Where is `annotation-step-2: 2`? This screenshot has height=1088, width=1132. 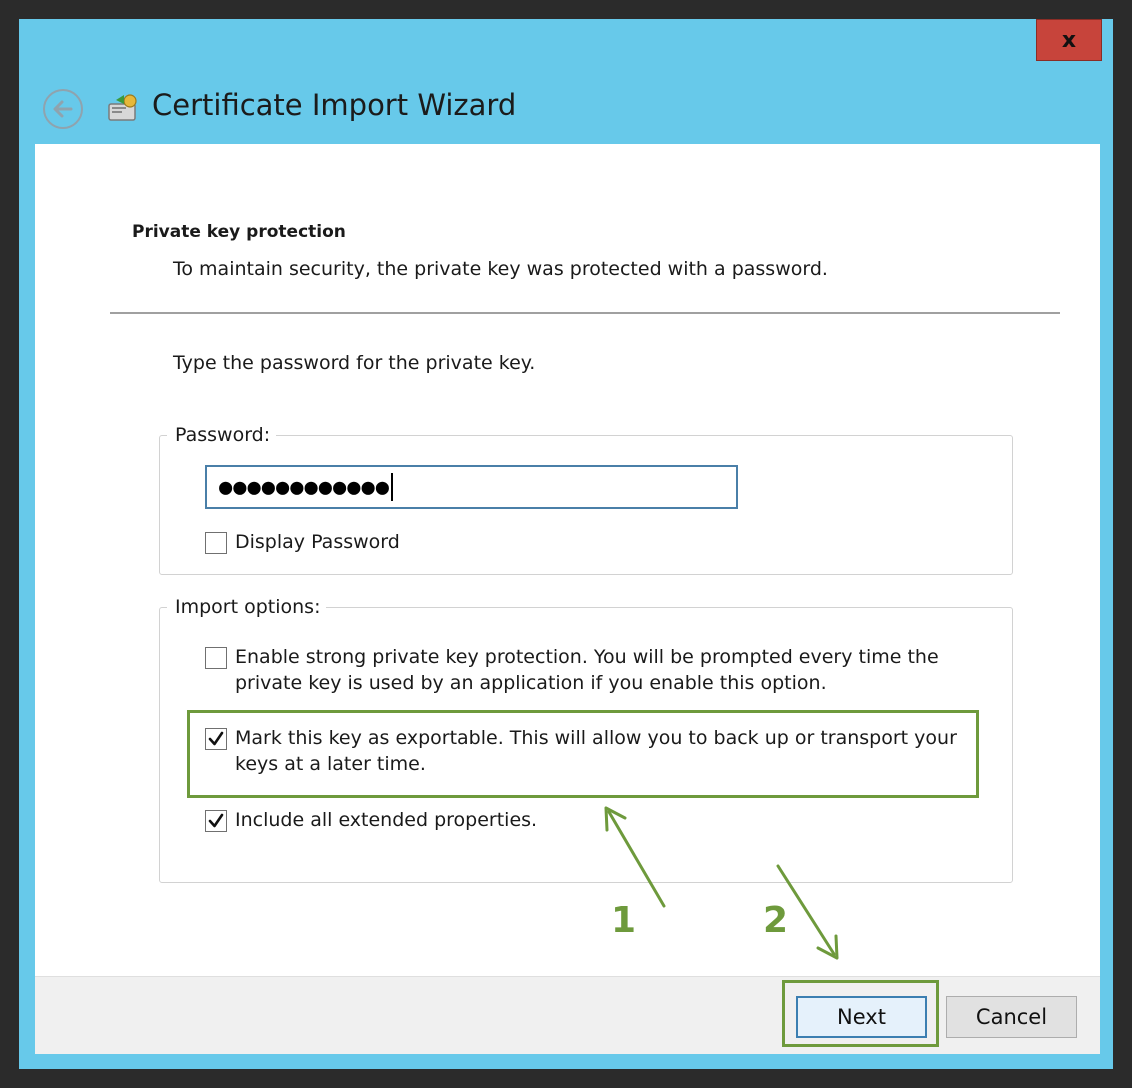 annotation-step-2: 2 is located at coordinates (776, 920).